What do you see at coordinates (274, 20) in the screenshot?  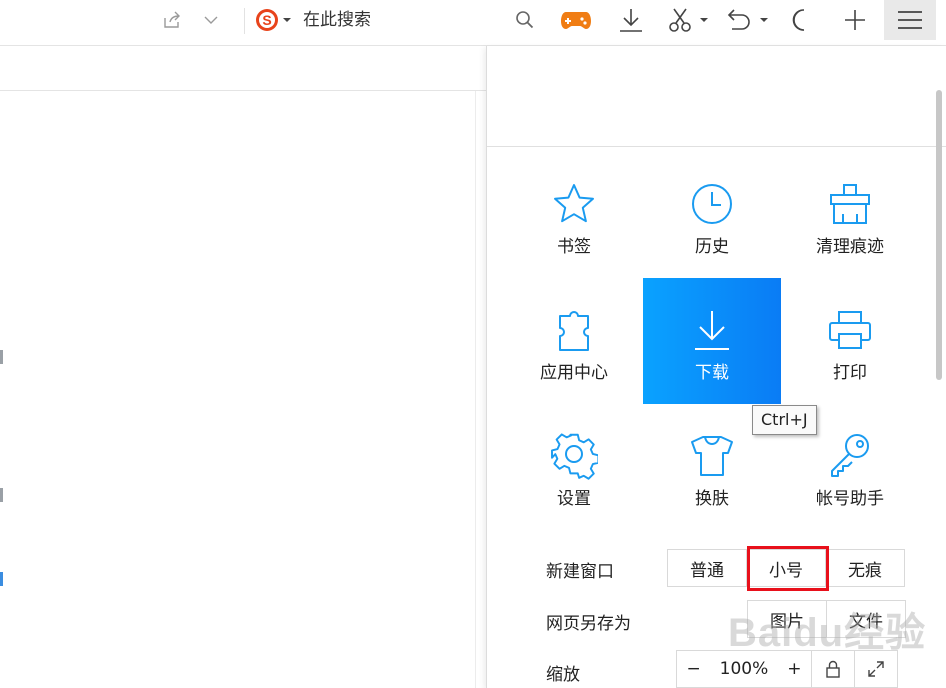 I see `sogou-s-icon: S` at bounding box center [274, 20].